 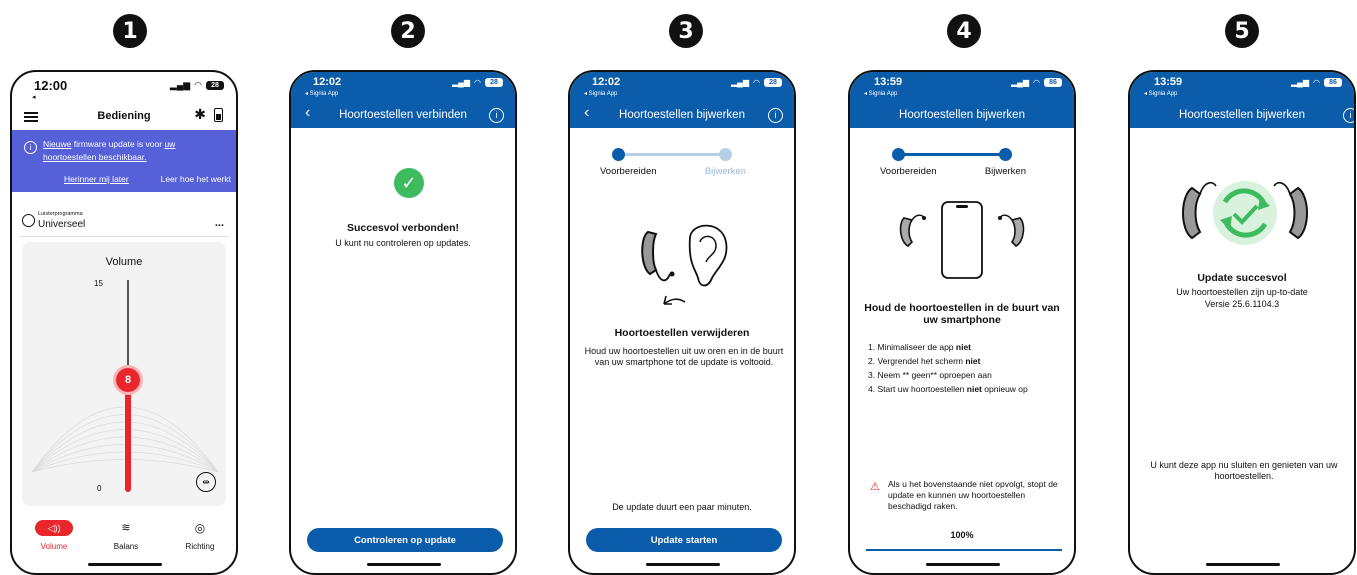 What do you see at coordinates (924, 361) in the screenshot?
I see `list-item: 2. Vergrendel het scherm niet` at bounding box center [924, 361].